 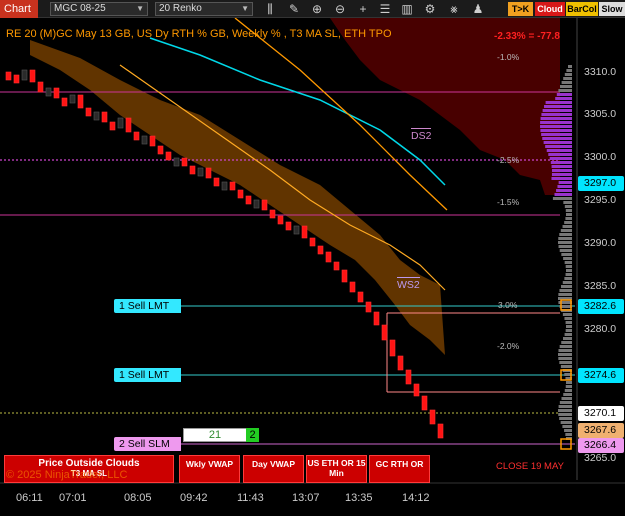 What do you see at coordinates (73, 498) in the screenshot?
I see `time-axis-label: 07:01` at bounding box center [73, 498].